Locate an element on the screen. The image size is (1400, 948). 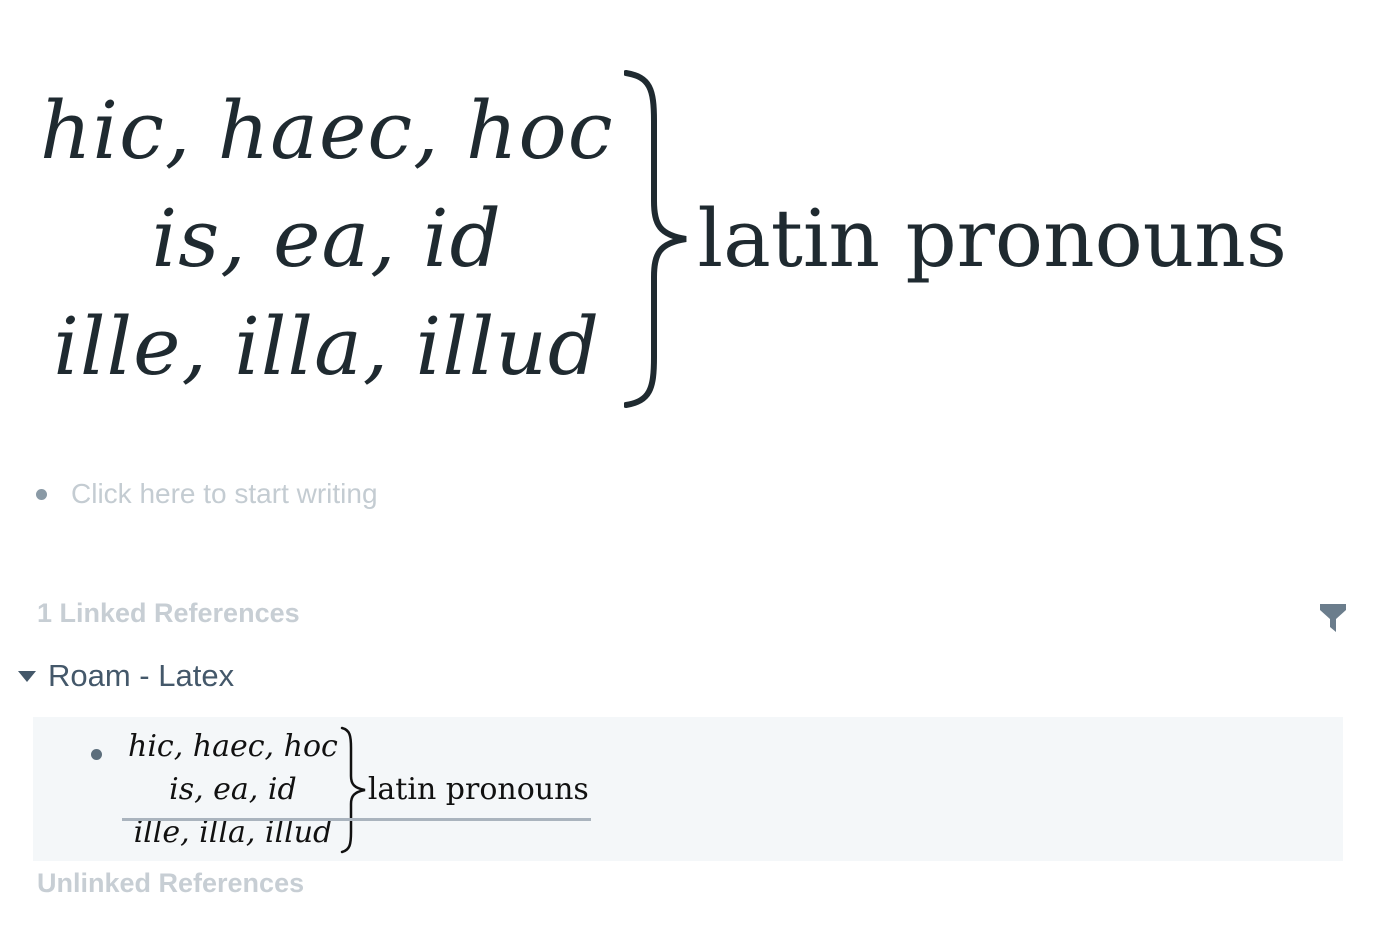
unlinked-references-header: Unlinked References is located at coordinates (170, 883).